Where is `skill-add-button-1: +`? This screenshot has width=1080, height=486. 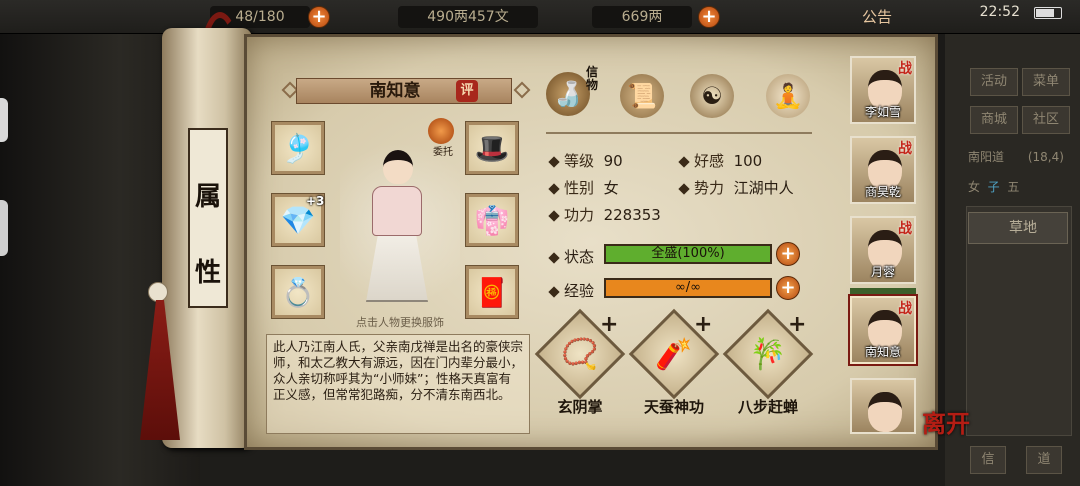
skill-add-button-1: + is located at coordinates (609, 324).